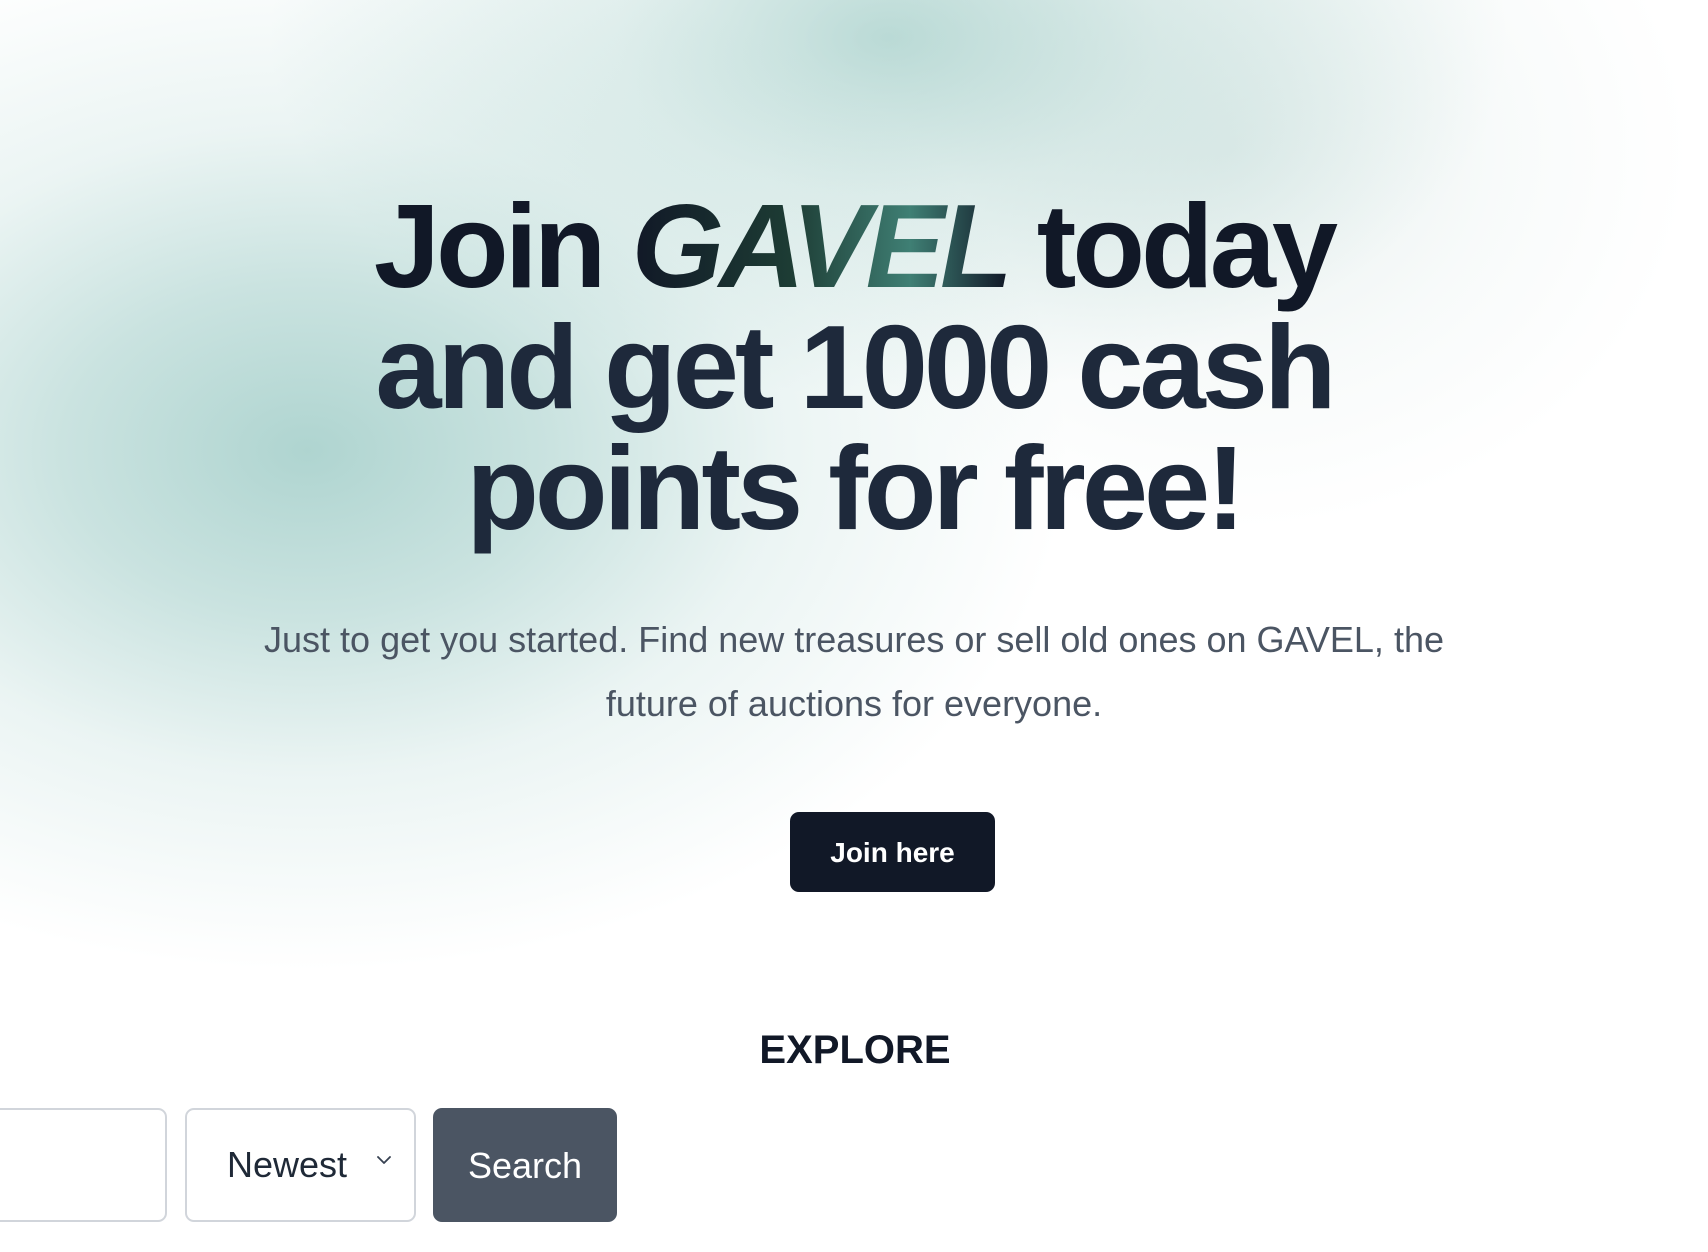 The image size is (1708, 1252). What do you see at coordinates (384, 1160) in the screenshot?
I see `chevron-down-icon` at bounding box center [384, 1160].